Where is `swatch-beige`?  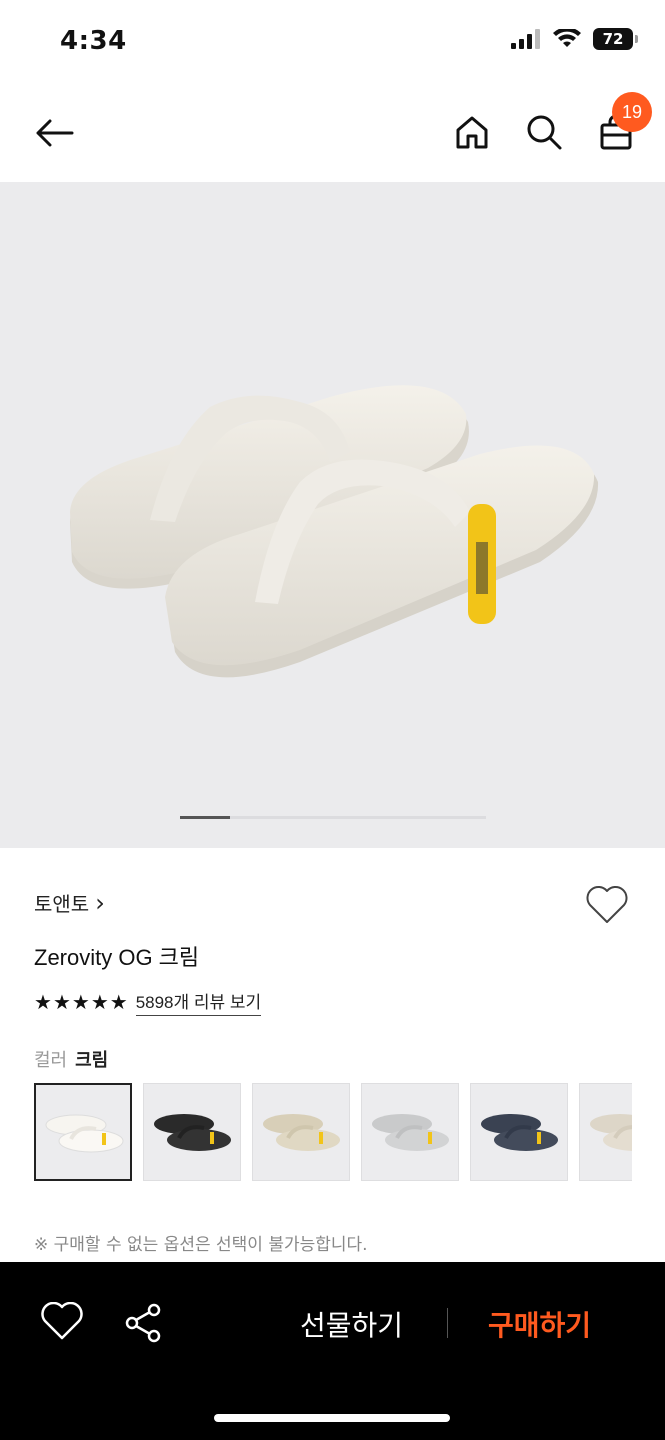 swatch-beige is located at coordinates (301, 1132).